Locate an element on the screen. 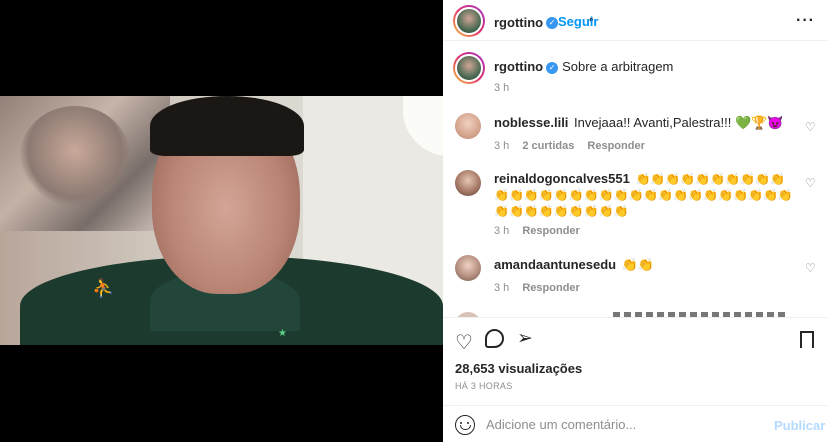  caption-username: rgottino is located at coordinates (518, 66).